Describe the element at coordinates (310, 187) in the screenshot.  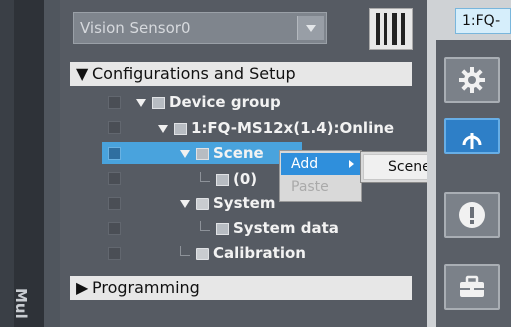
I see `menu-item-label: Paste` at that location.